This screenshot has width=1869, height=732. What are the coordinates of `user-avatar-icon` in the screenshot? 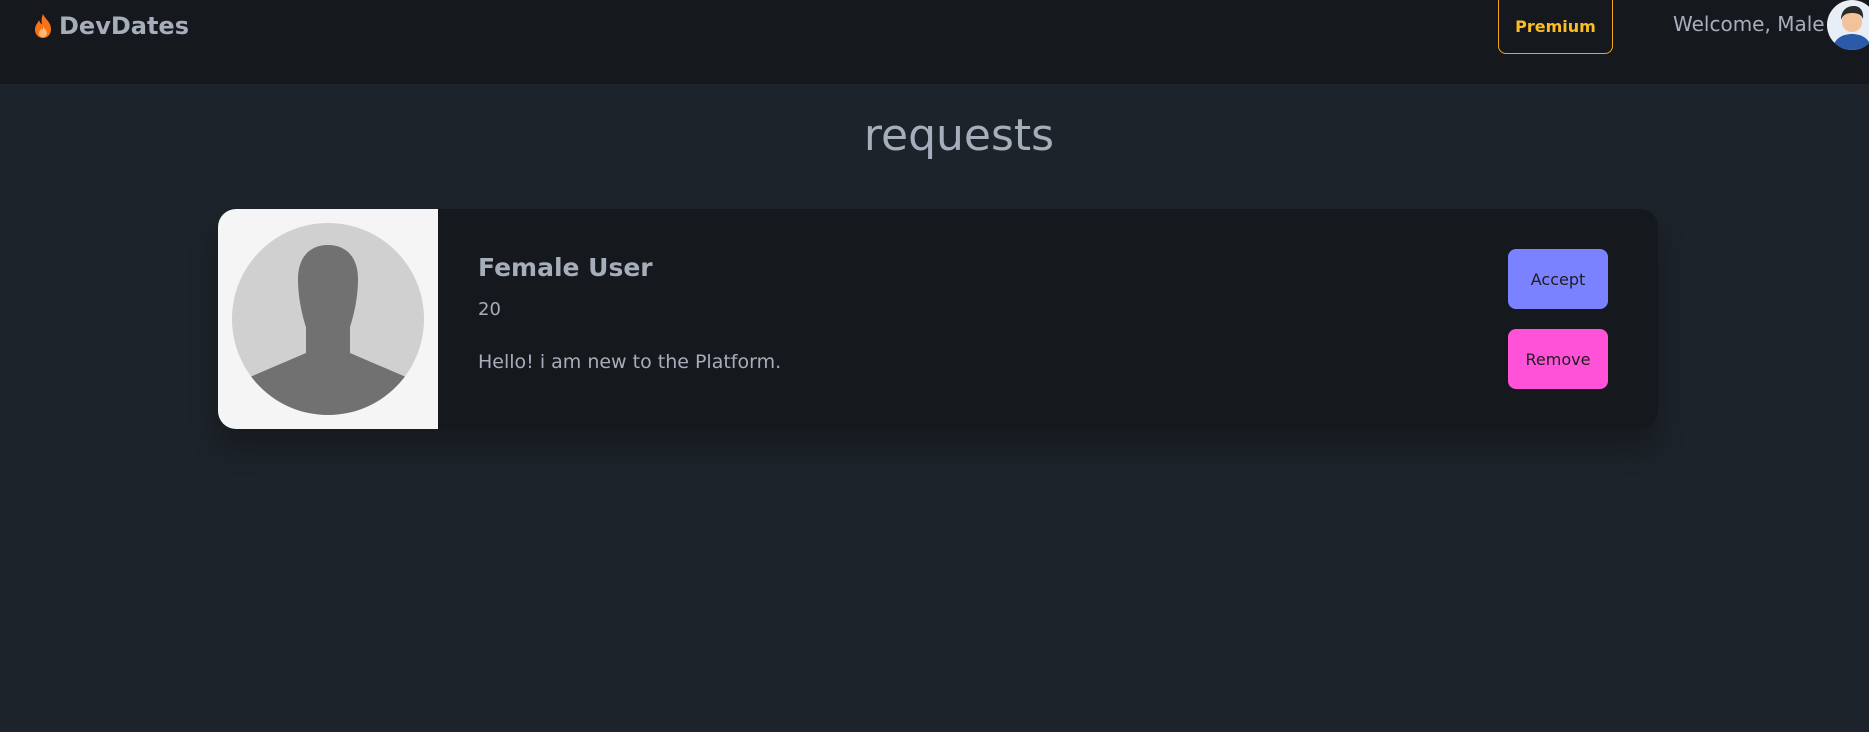 It's located at (1848, 25).